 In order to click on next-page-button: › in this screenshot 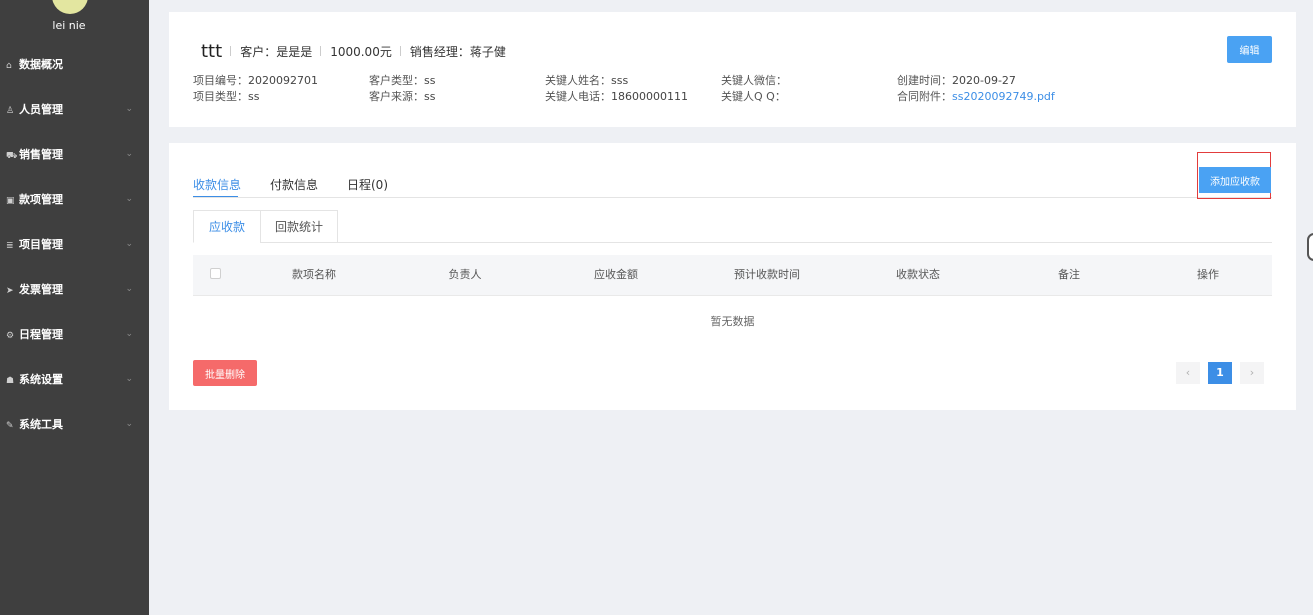, I will do `click(1252, 373)`.